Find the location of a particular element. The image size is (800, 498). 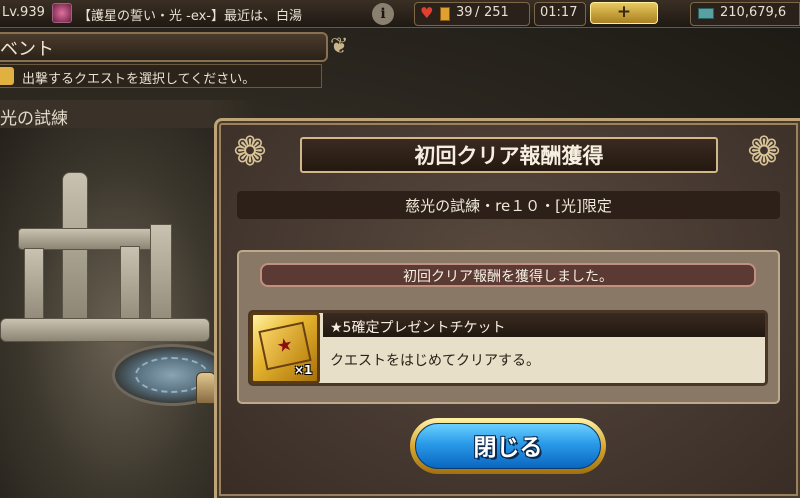

ornament-icon: ❦ is located at coordinates (339, 46).